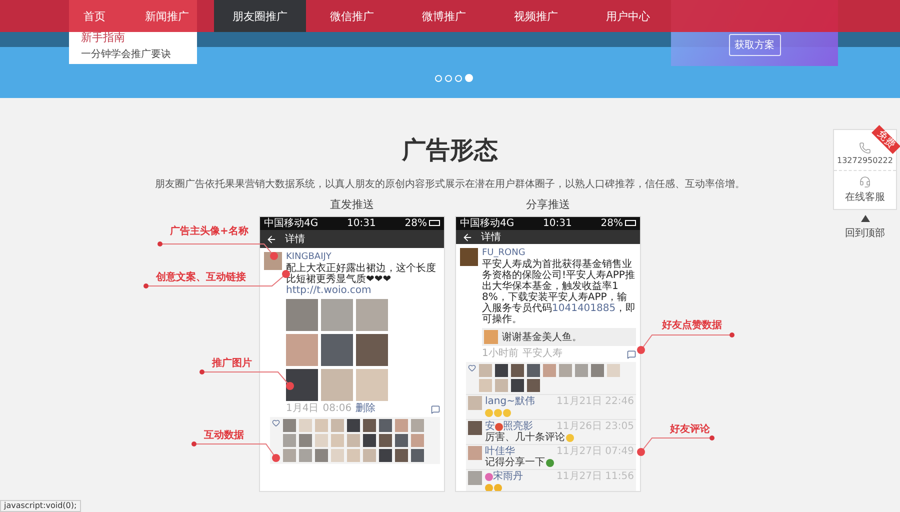  I want to click on nav-item: 微博推广, so click(444, 16).